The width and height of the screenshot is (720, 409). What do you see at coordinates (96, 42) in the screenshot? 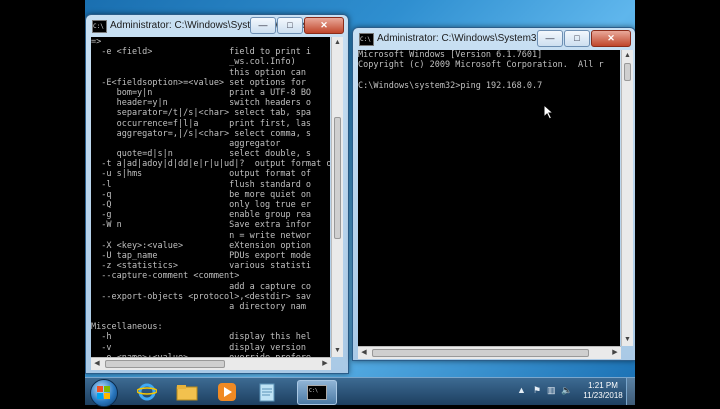
I see `console-line: =>` at bounding box center [96, 42].